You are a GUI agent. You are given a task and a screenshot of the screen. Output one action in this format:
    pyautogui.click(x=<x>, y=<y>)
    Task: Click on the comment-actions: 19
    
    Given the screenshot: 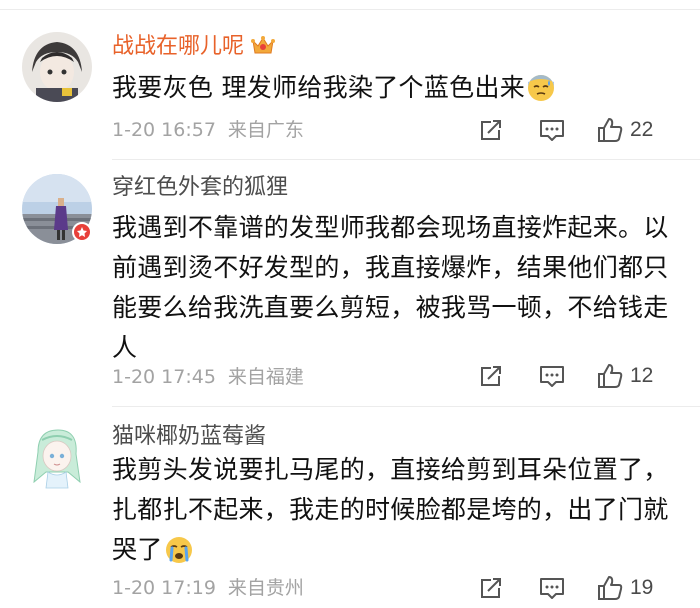 What is the action you would take?
    pyautogui.click(x=578, y=588)
    